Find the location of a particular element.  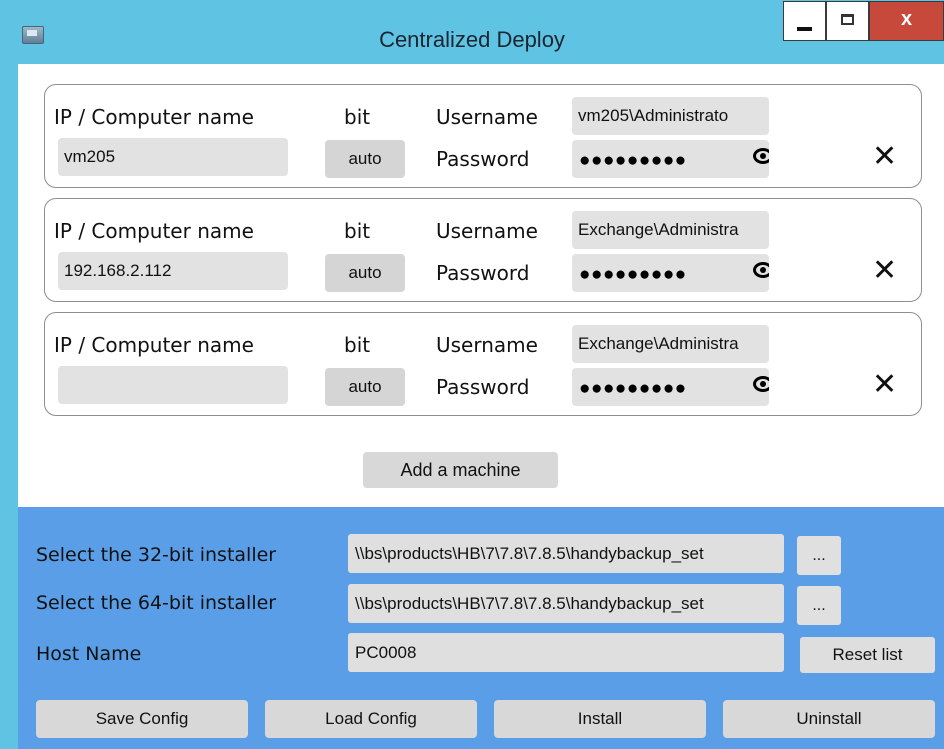

ip-input is located at coordinates (173, 385).